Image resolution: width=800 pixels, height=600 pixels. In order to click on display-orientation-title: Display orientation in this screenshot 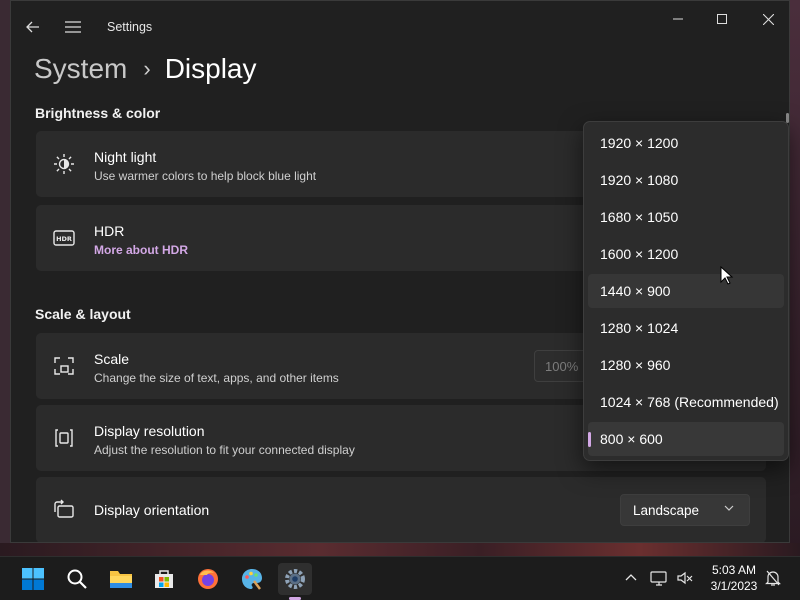, I will do `click(152, 510)`.